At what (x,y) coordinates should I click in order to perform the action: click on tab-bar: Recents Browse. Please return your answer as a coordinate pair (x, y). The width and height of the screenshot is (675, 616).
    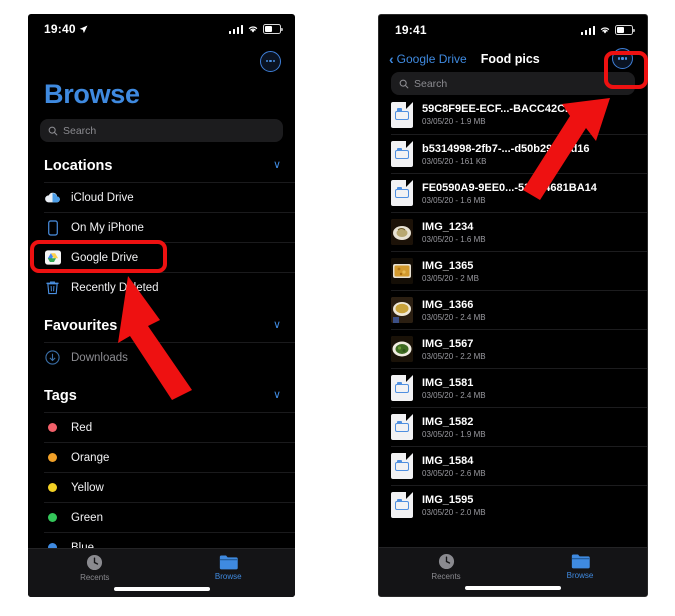
    Looking at the image, I should click on (161, 572).